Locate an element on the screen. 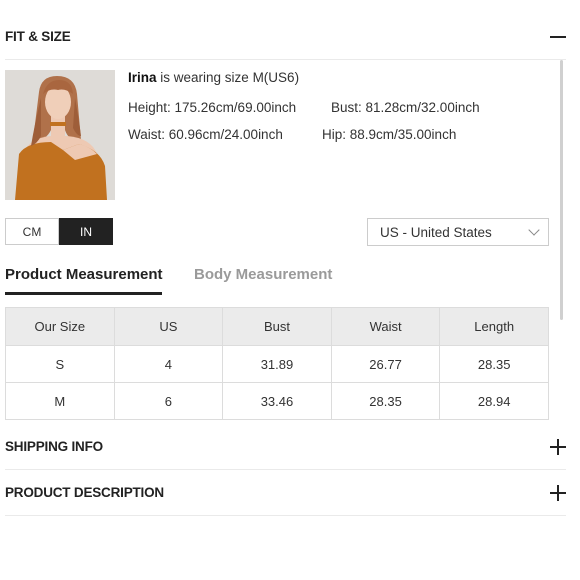 The height and width of the screenshot is (580, 580). table-cell: S is located at coordinates (60, 364).